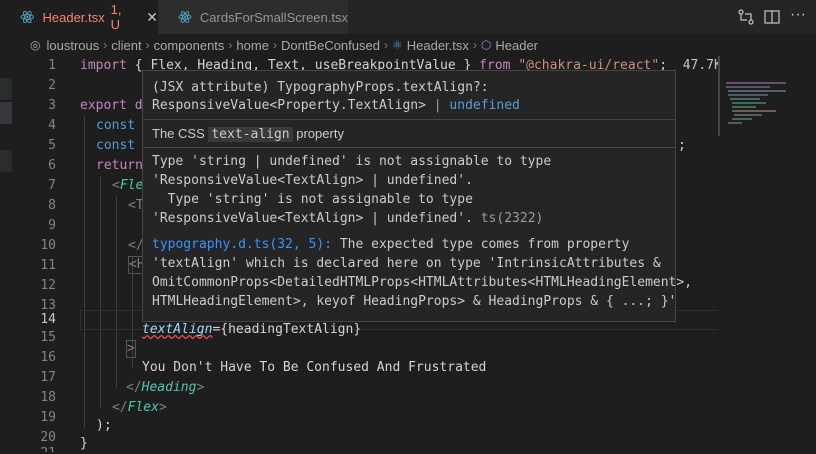 The image size is (816, 454). I want to click on line-number: 10, so click(48, 245).